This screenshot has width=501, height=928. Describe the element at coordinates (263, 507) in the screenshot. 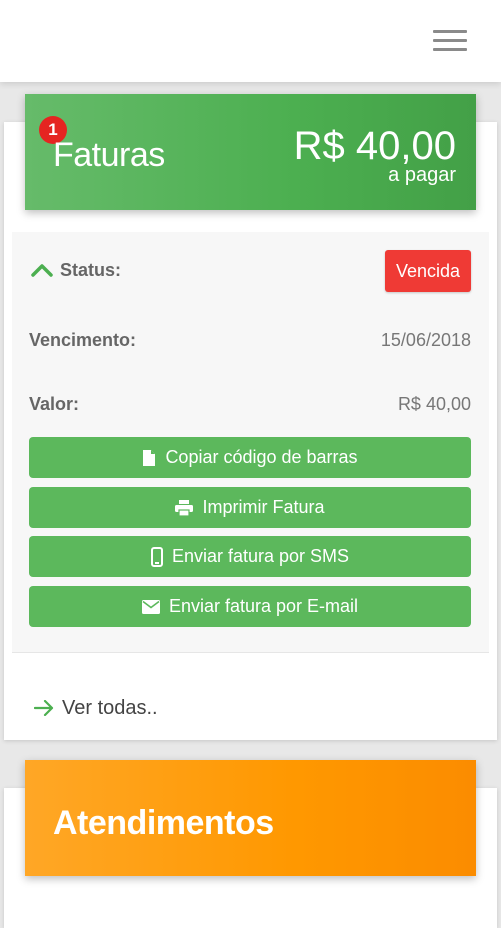

I see `print-invoice-label: Imprimir Fatura` at that location.